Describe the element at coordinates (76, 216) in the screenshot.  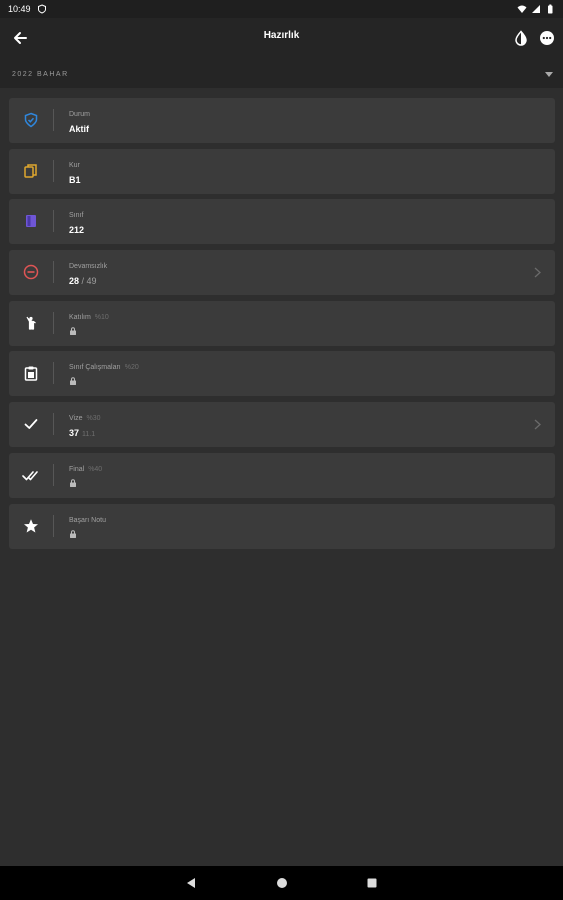
I see `card-label: Sınıf` at that location.